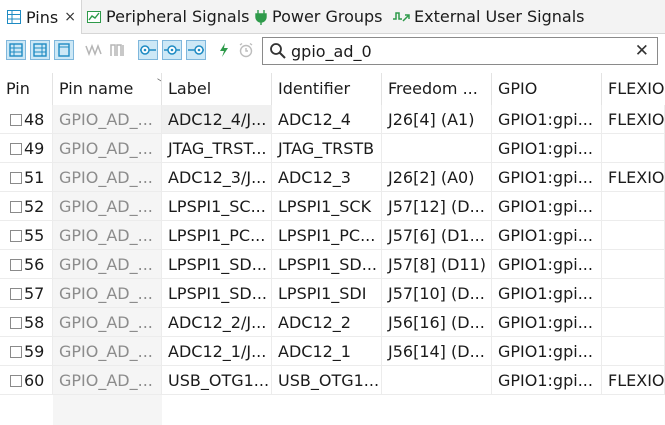 This screenshot has height=425, width=665. What do you see at coordinates (167, 16) in the screenshot?
I see `tab-peripheral-signals: Peripheral Signals` at bounding box center [167, 16].